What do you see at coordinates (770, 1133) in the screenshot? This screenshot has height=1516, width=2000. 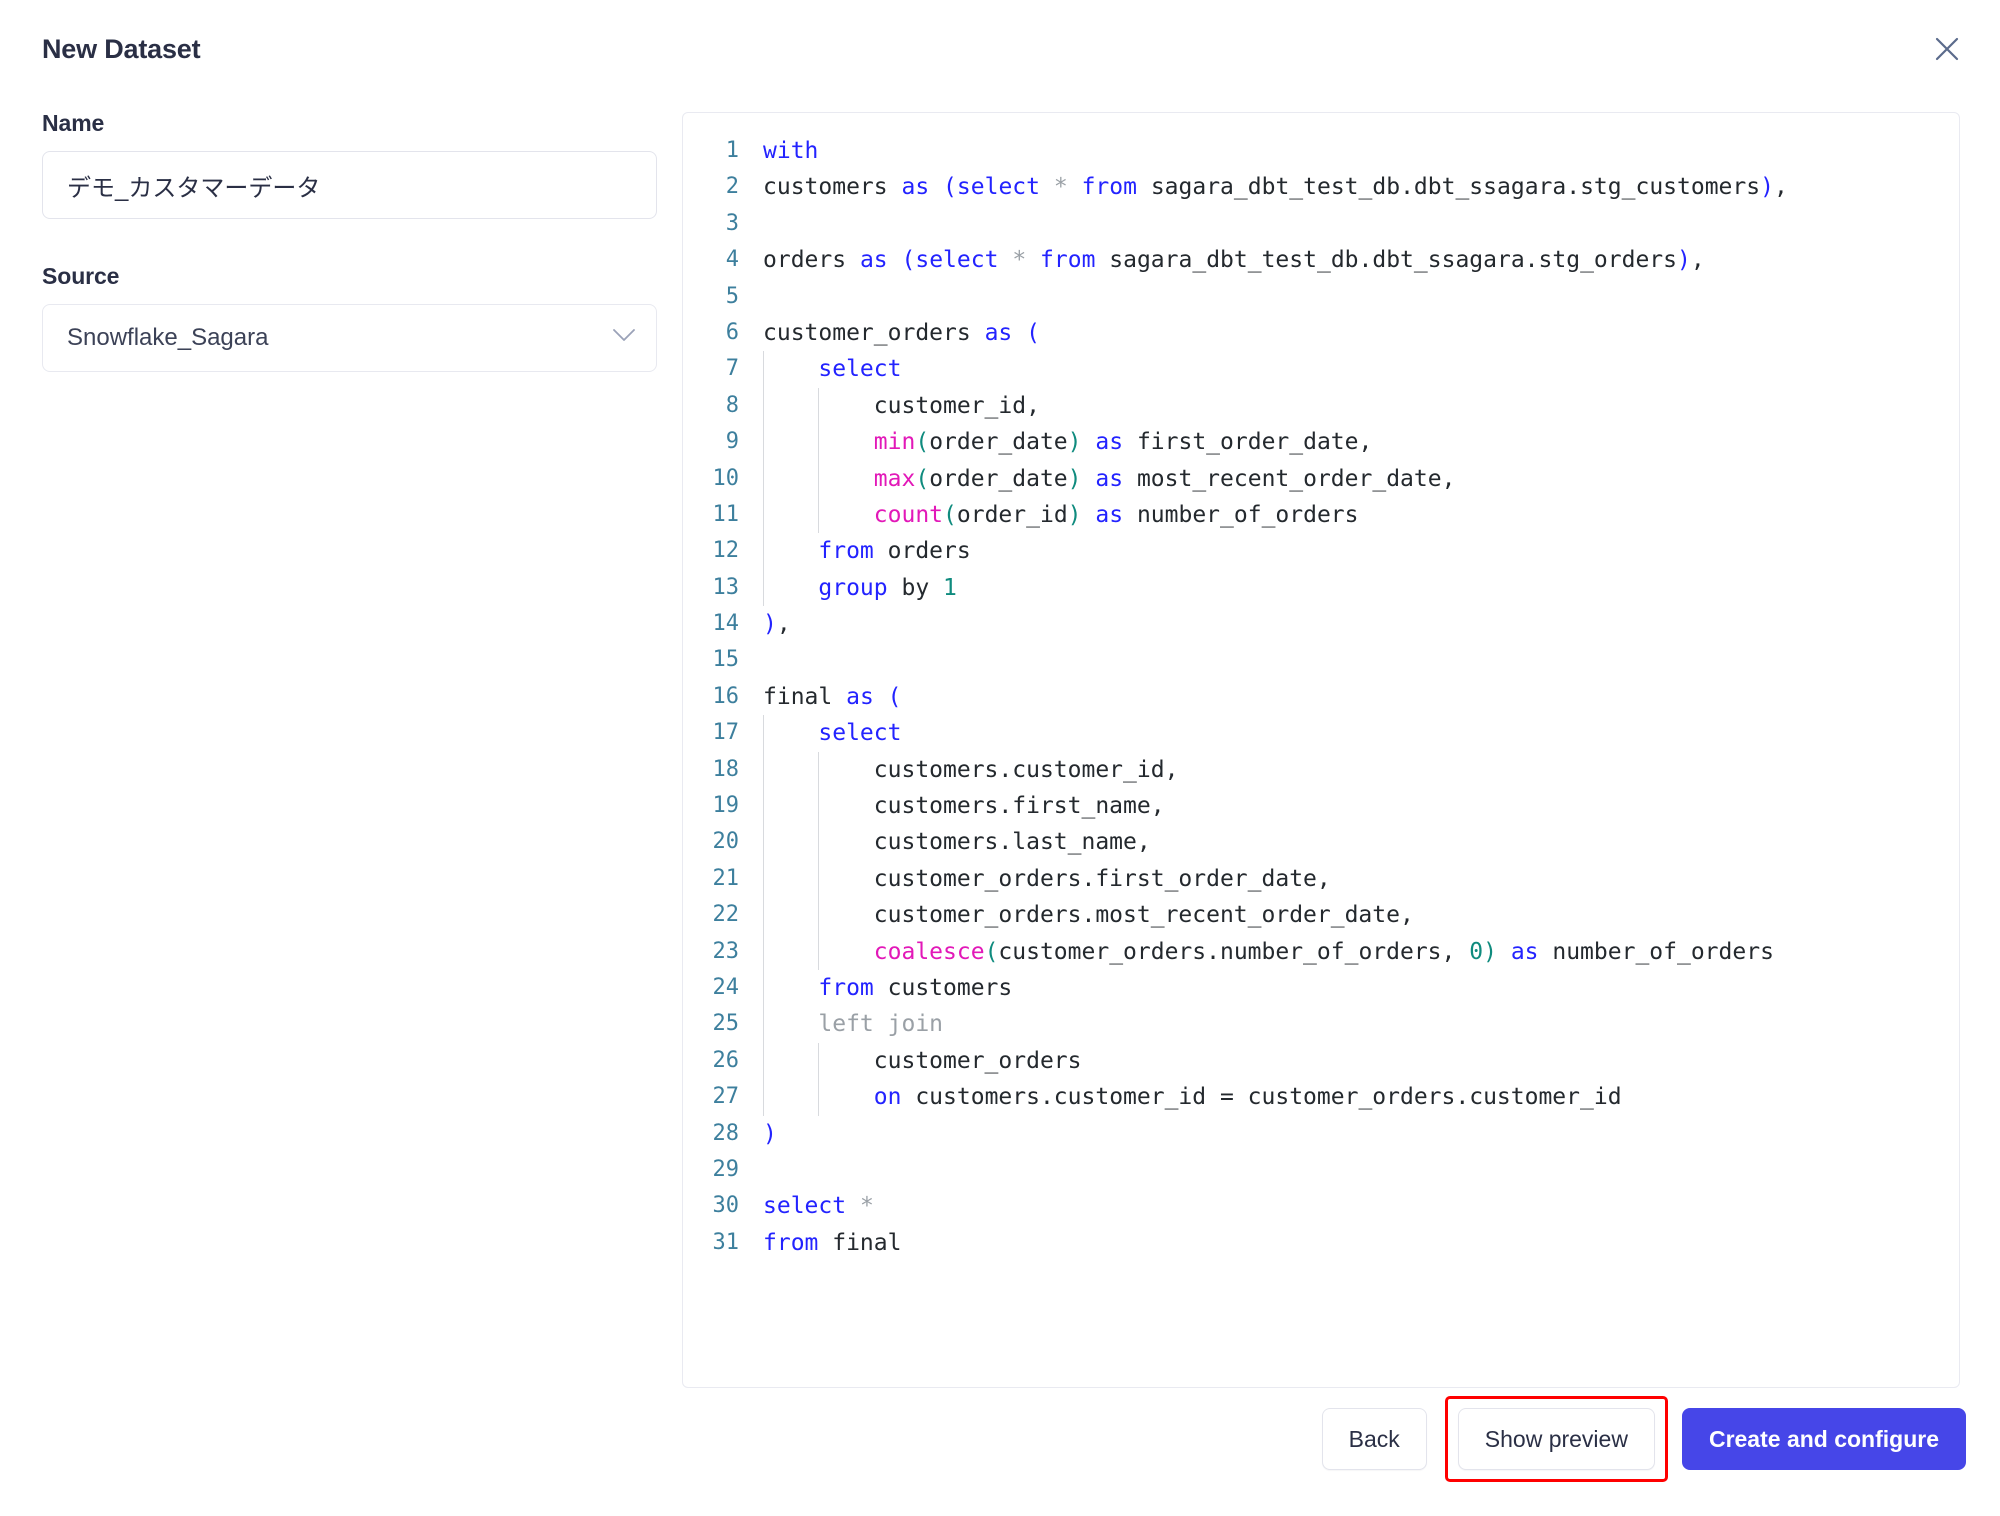 I see `code-text: )` at bounding box center [770, 1133].